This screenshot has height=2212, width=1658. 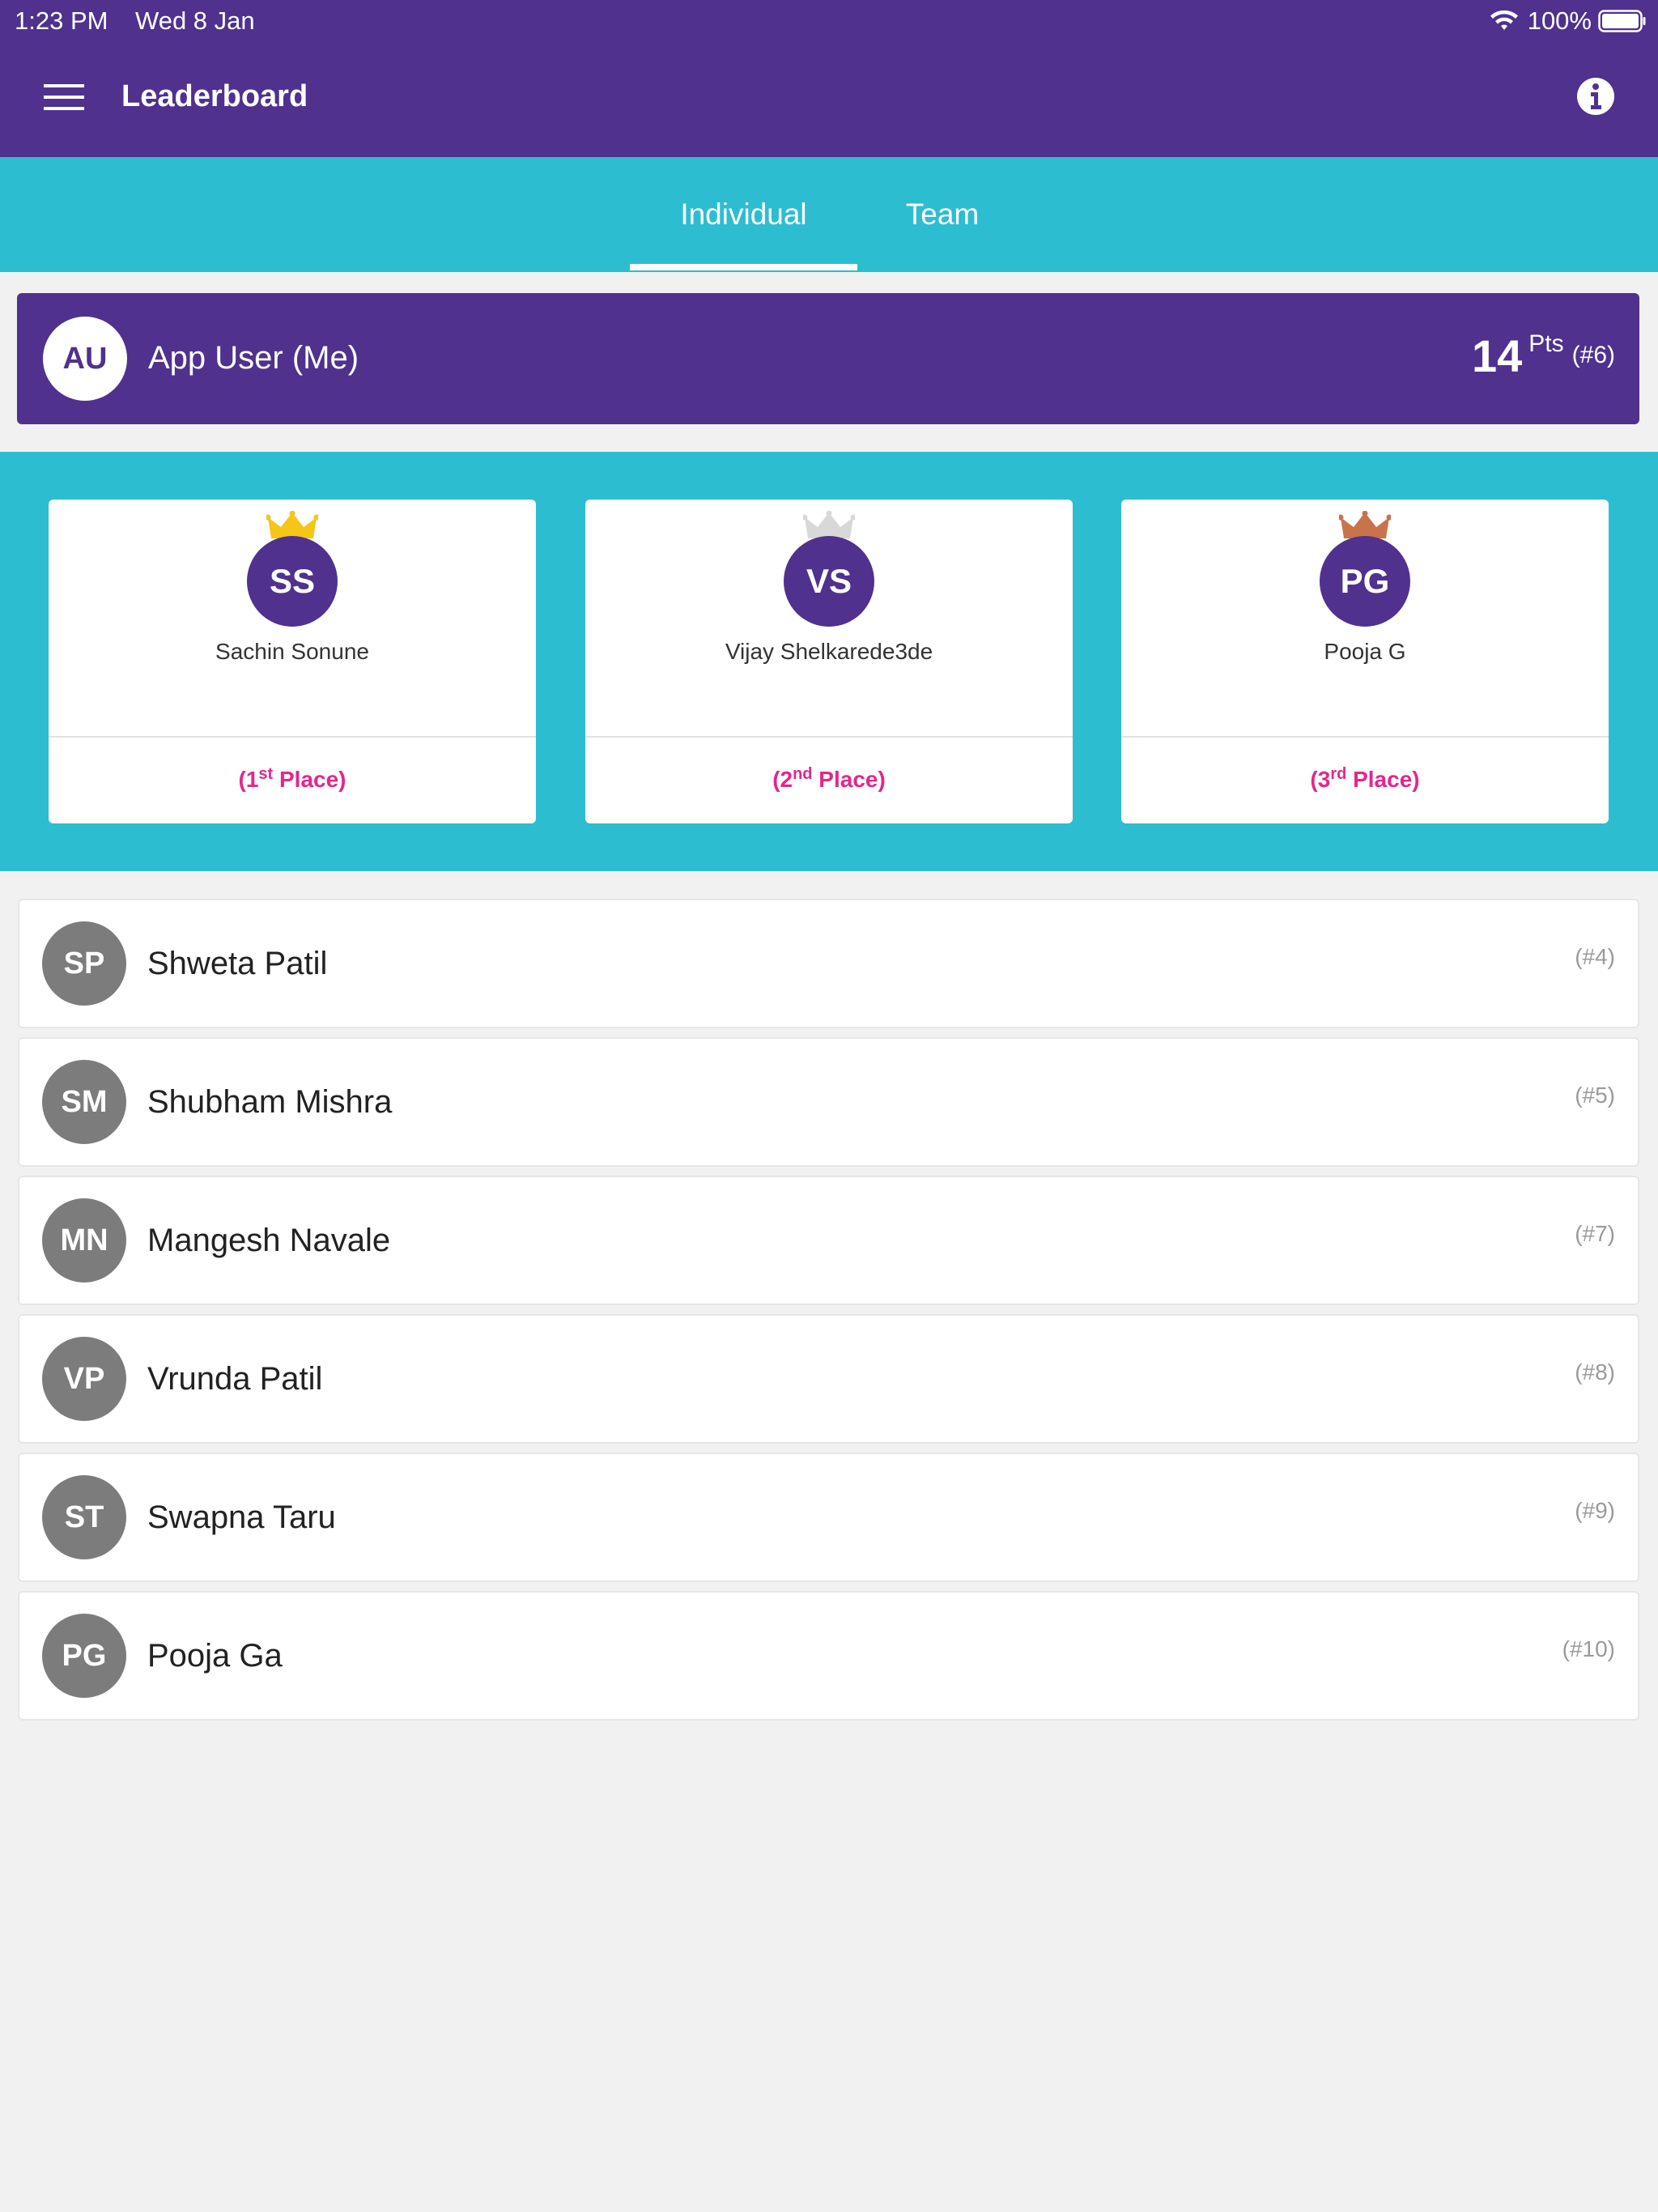 I want to click on avatar: VS, so click(x=829, y=581).